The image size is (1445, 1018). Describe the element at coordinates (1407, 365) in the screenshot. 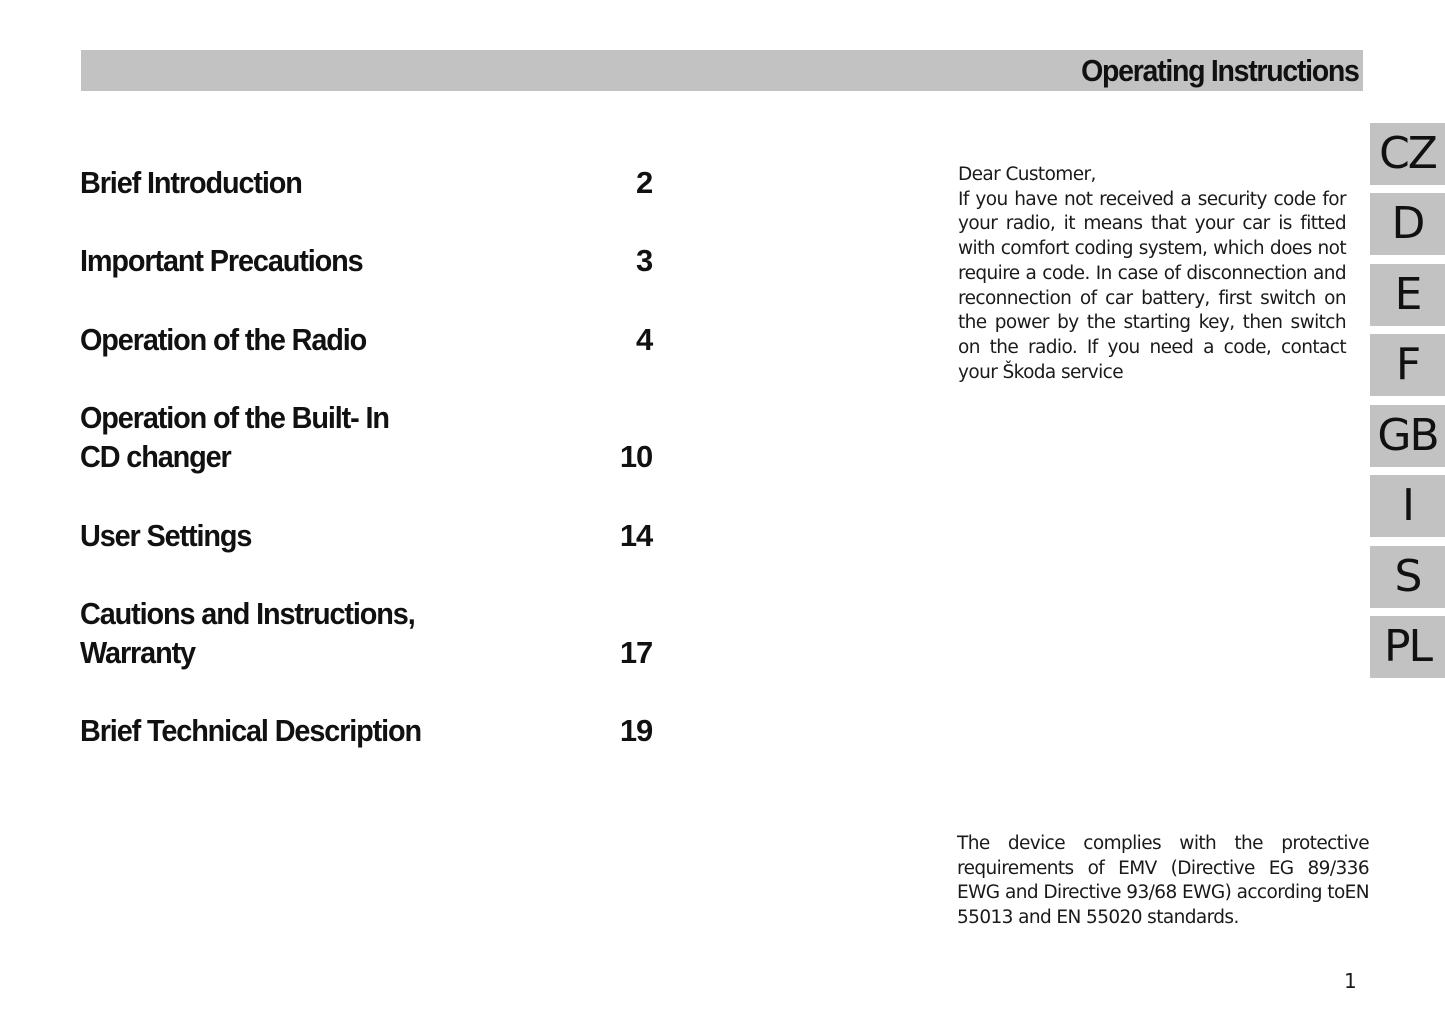

I see `language-tab-f: F` at that location.